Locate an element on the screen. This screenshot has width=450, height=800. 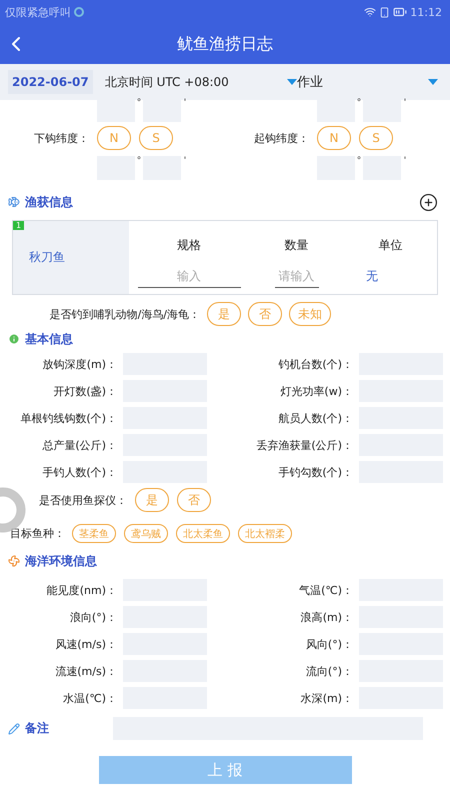
field-label: 流向(°)： is located at coordinates (328, 671).